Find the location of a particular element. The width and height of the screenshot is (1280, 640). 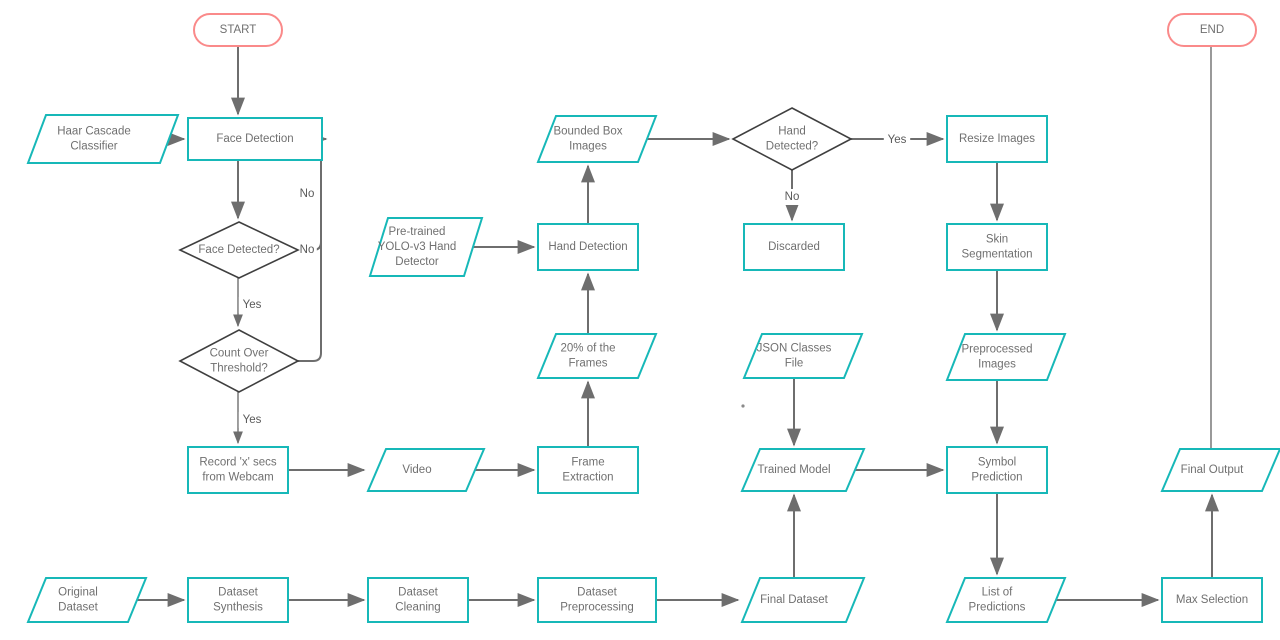

node-label: START is located at coordinates (238, 30).